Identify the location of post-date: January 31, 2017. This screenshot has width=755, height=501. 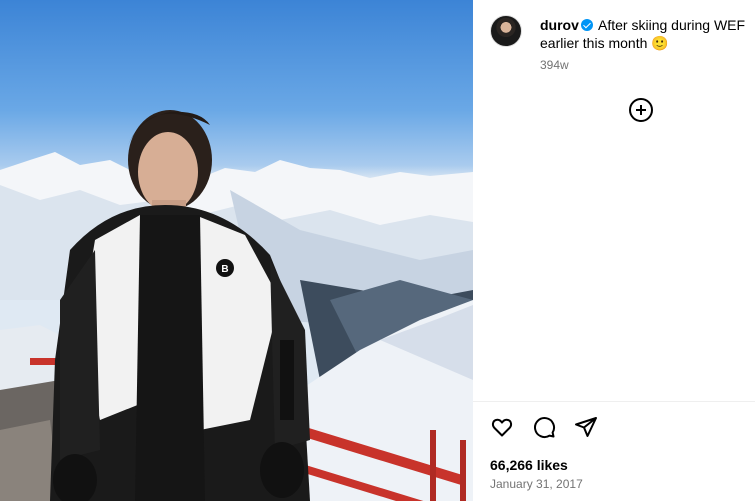
(536, 484).